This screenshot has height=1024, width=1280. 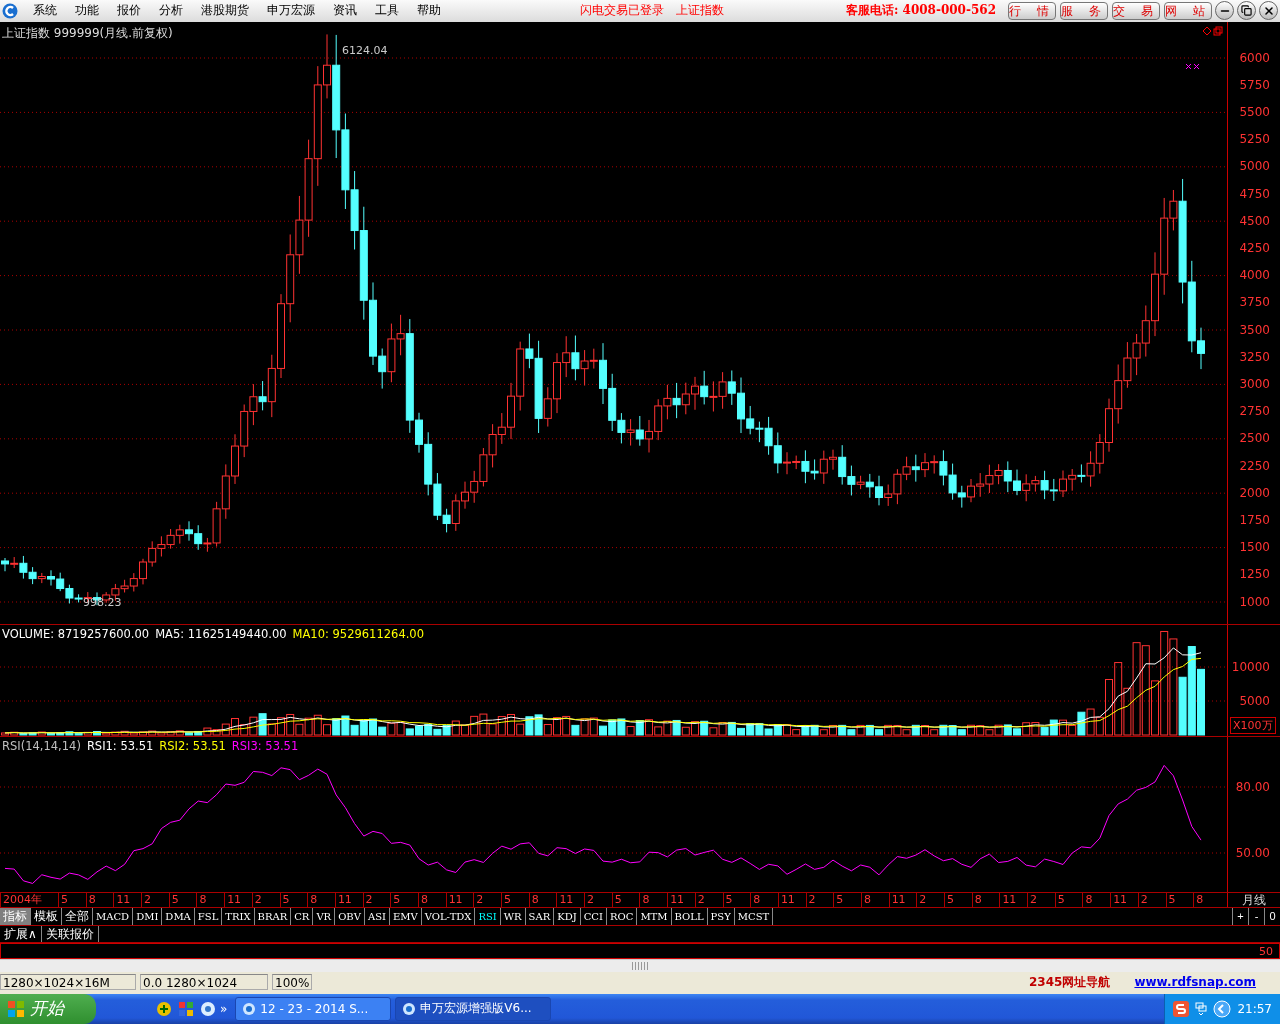 What do you see at coordinates (41, 745) in the screenshot?
I see `rsi-legend: RSI(14,14,14)` at bounding box center [41, 745].